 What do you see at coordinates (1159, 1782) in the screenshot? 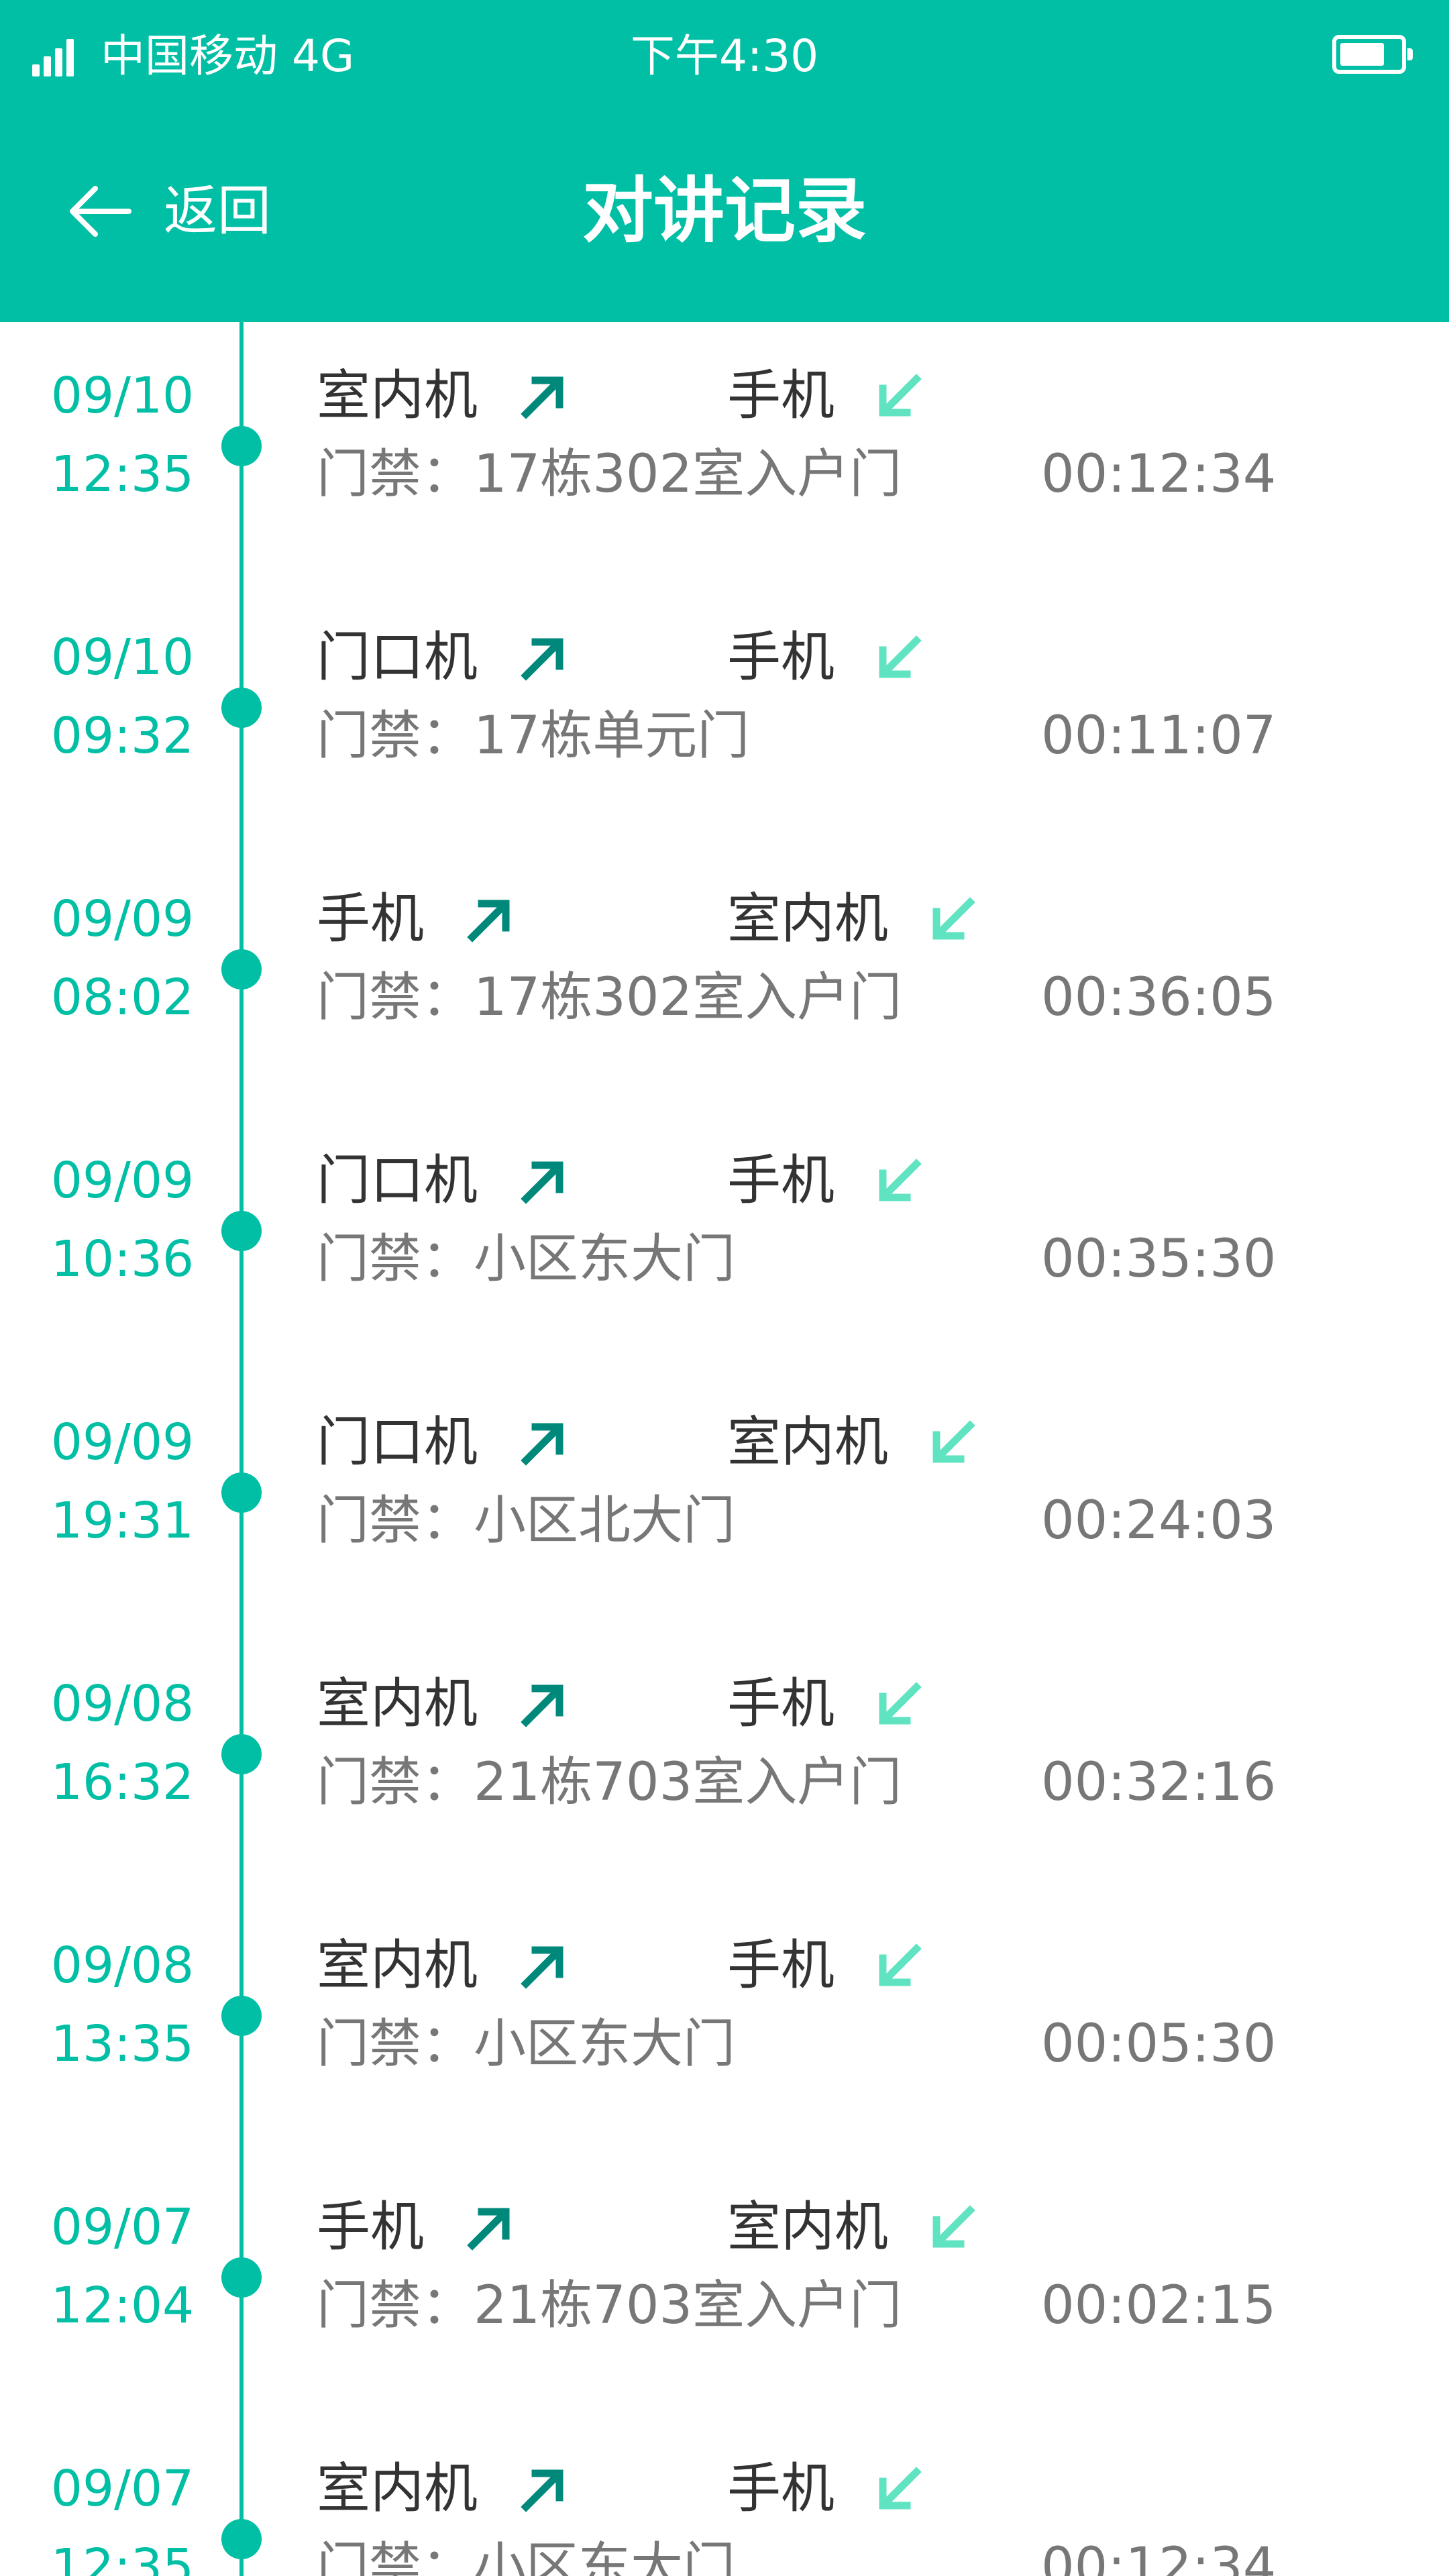
I see `call-duration: 00:32:16` at bounding box center [1159, 1782].